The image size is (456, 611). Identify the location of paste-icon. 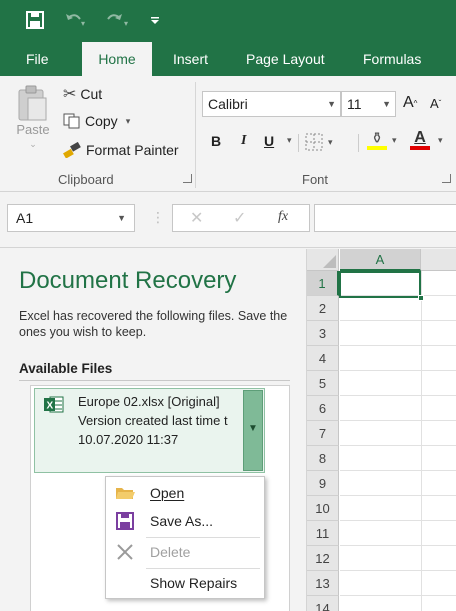
(32, 103).